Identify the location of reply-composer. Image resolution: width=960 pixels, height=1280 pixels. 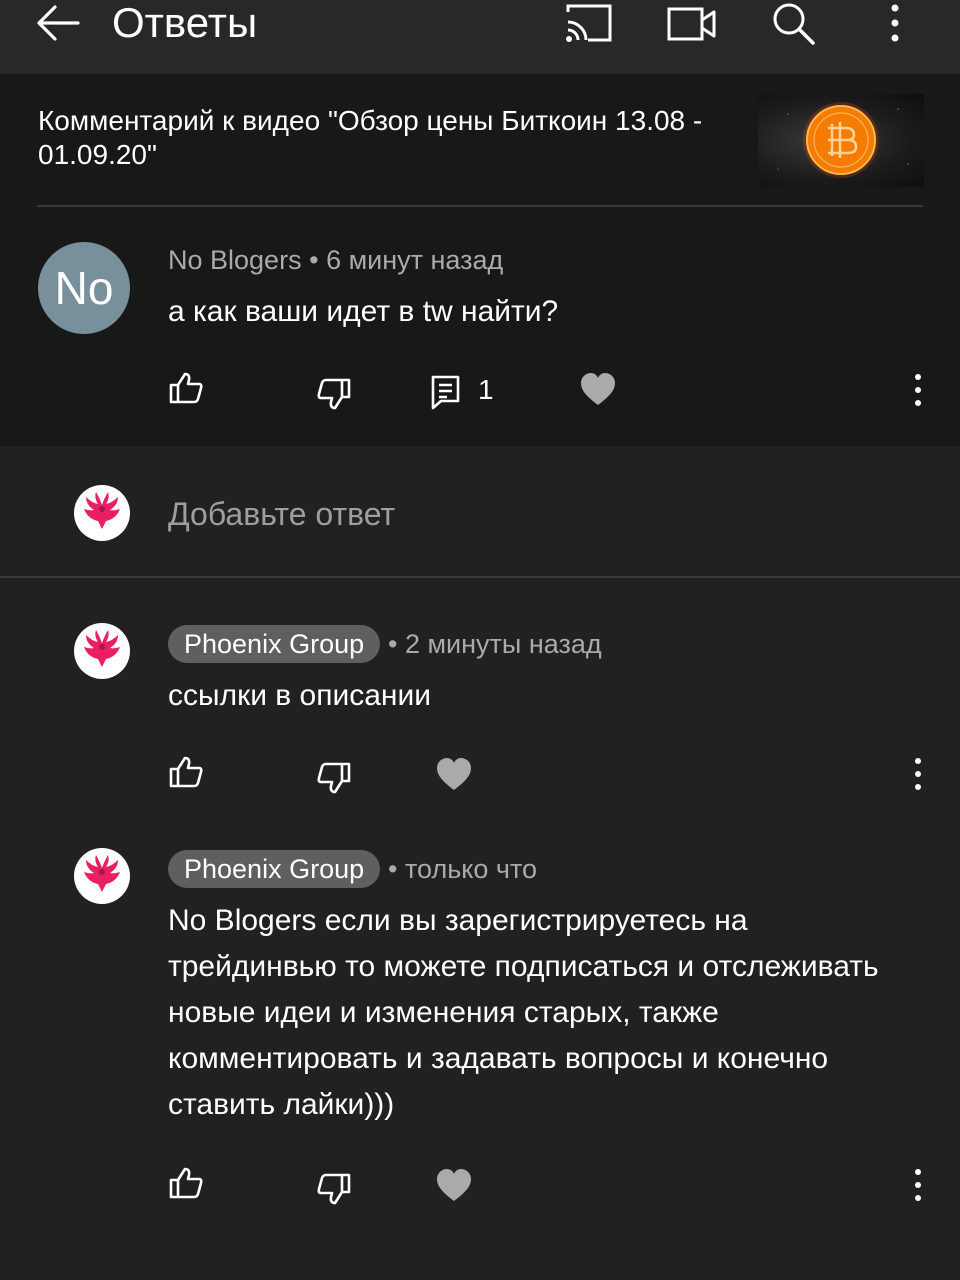
(480, 511).